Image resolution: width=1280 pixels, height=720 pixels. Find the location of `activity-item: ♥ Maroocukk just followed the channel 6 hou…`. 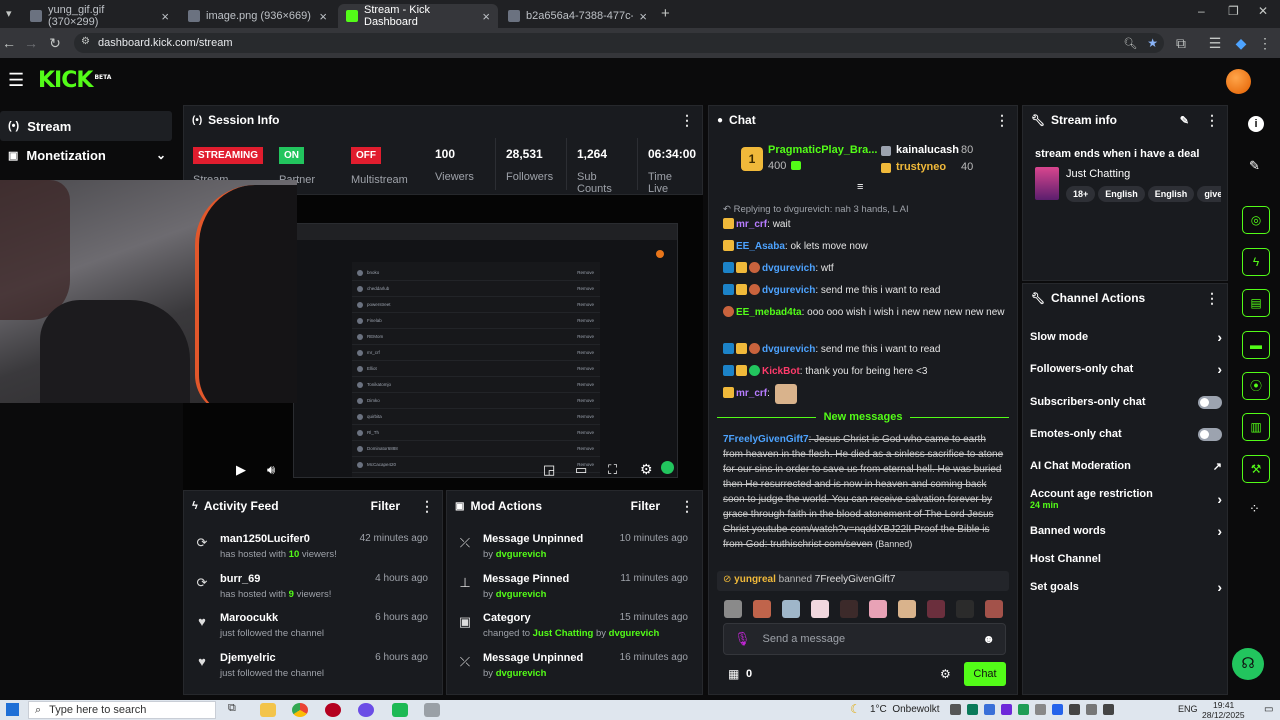

activity-item: ♥ Maroocukk just followed the channel 6 hou… is located at coordinates (313, 632).